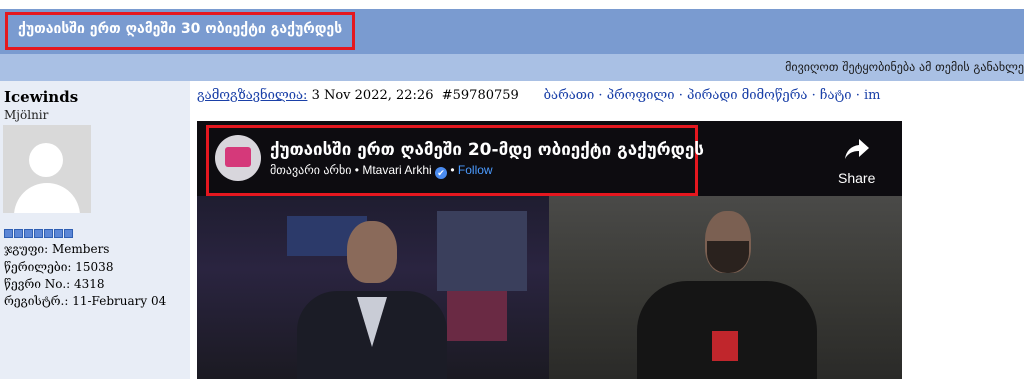 Image resolution: width=1024 pixels, height=379 pixels. What do you see at coordinates (46, 160) in the screenshot?
I see `avatar-head-icon` at bounding box center [46, 160].